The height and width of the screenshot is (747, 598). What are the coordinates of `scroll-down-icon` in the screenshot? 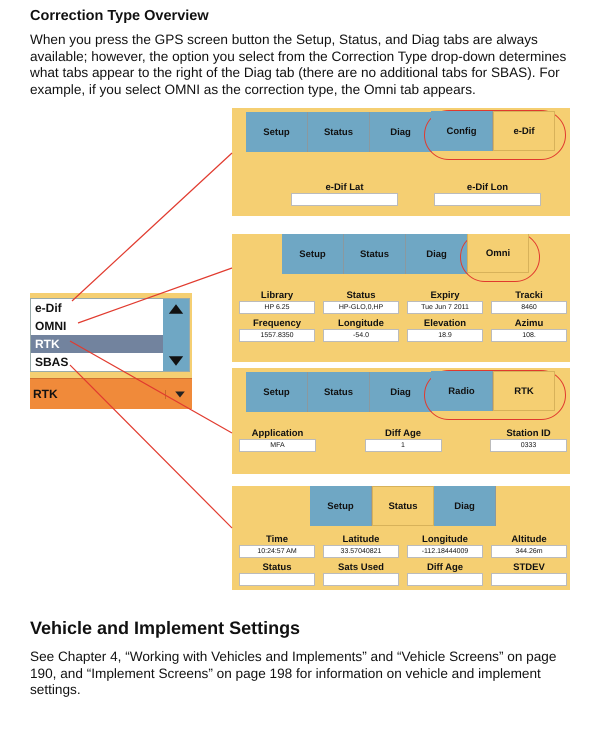 It's located at (176, 361).